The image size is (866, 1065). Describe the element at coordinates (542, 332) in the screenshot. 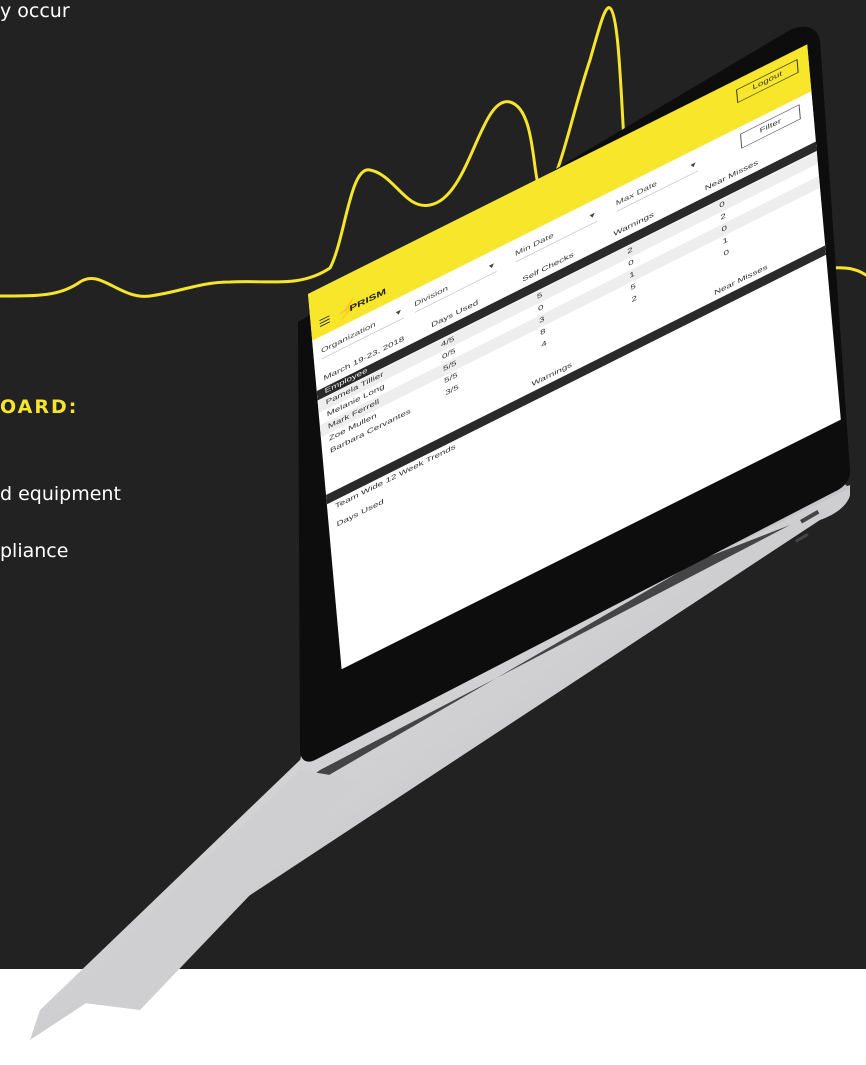

I see `self-checks: 8` at that location.